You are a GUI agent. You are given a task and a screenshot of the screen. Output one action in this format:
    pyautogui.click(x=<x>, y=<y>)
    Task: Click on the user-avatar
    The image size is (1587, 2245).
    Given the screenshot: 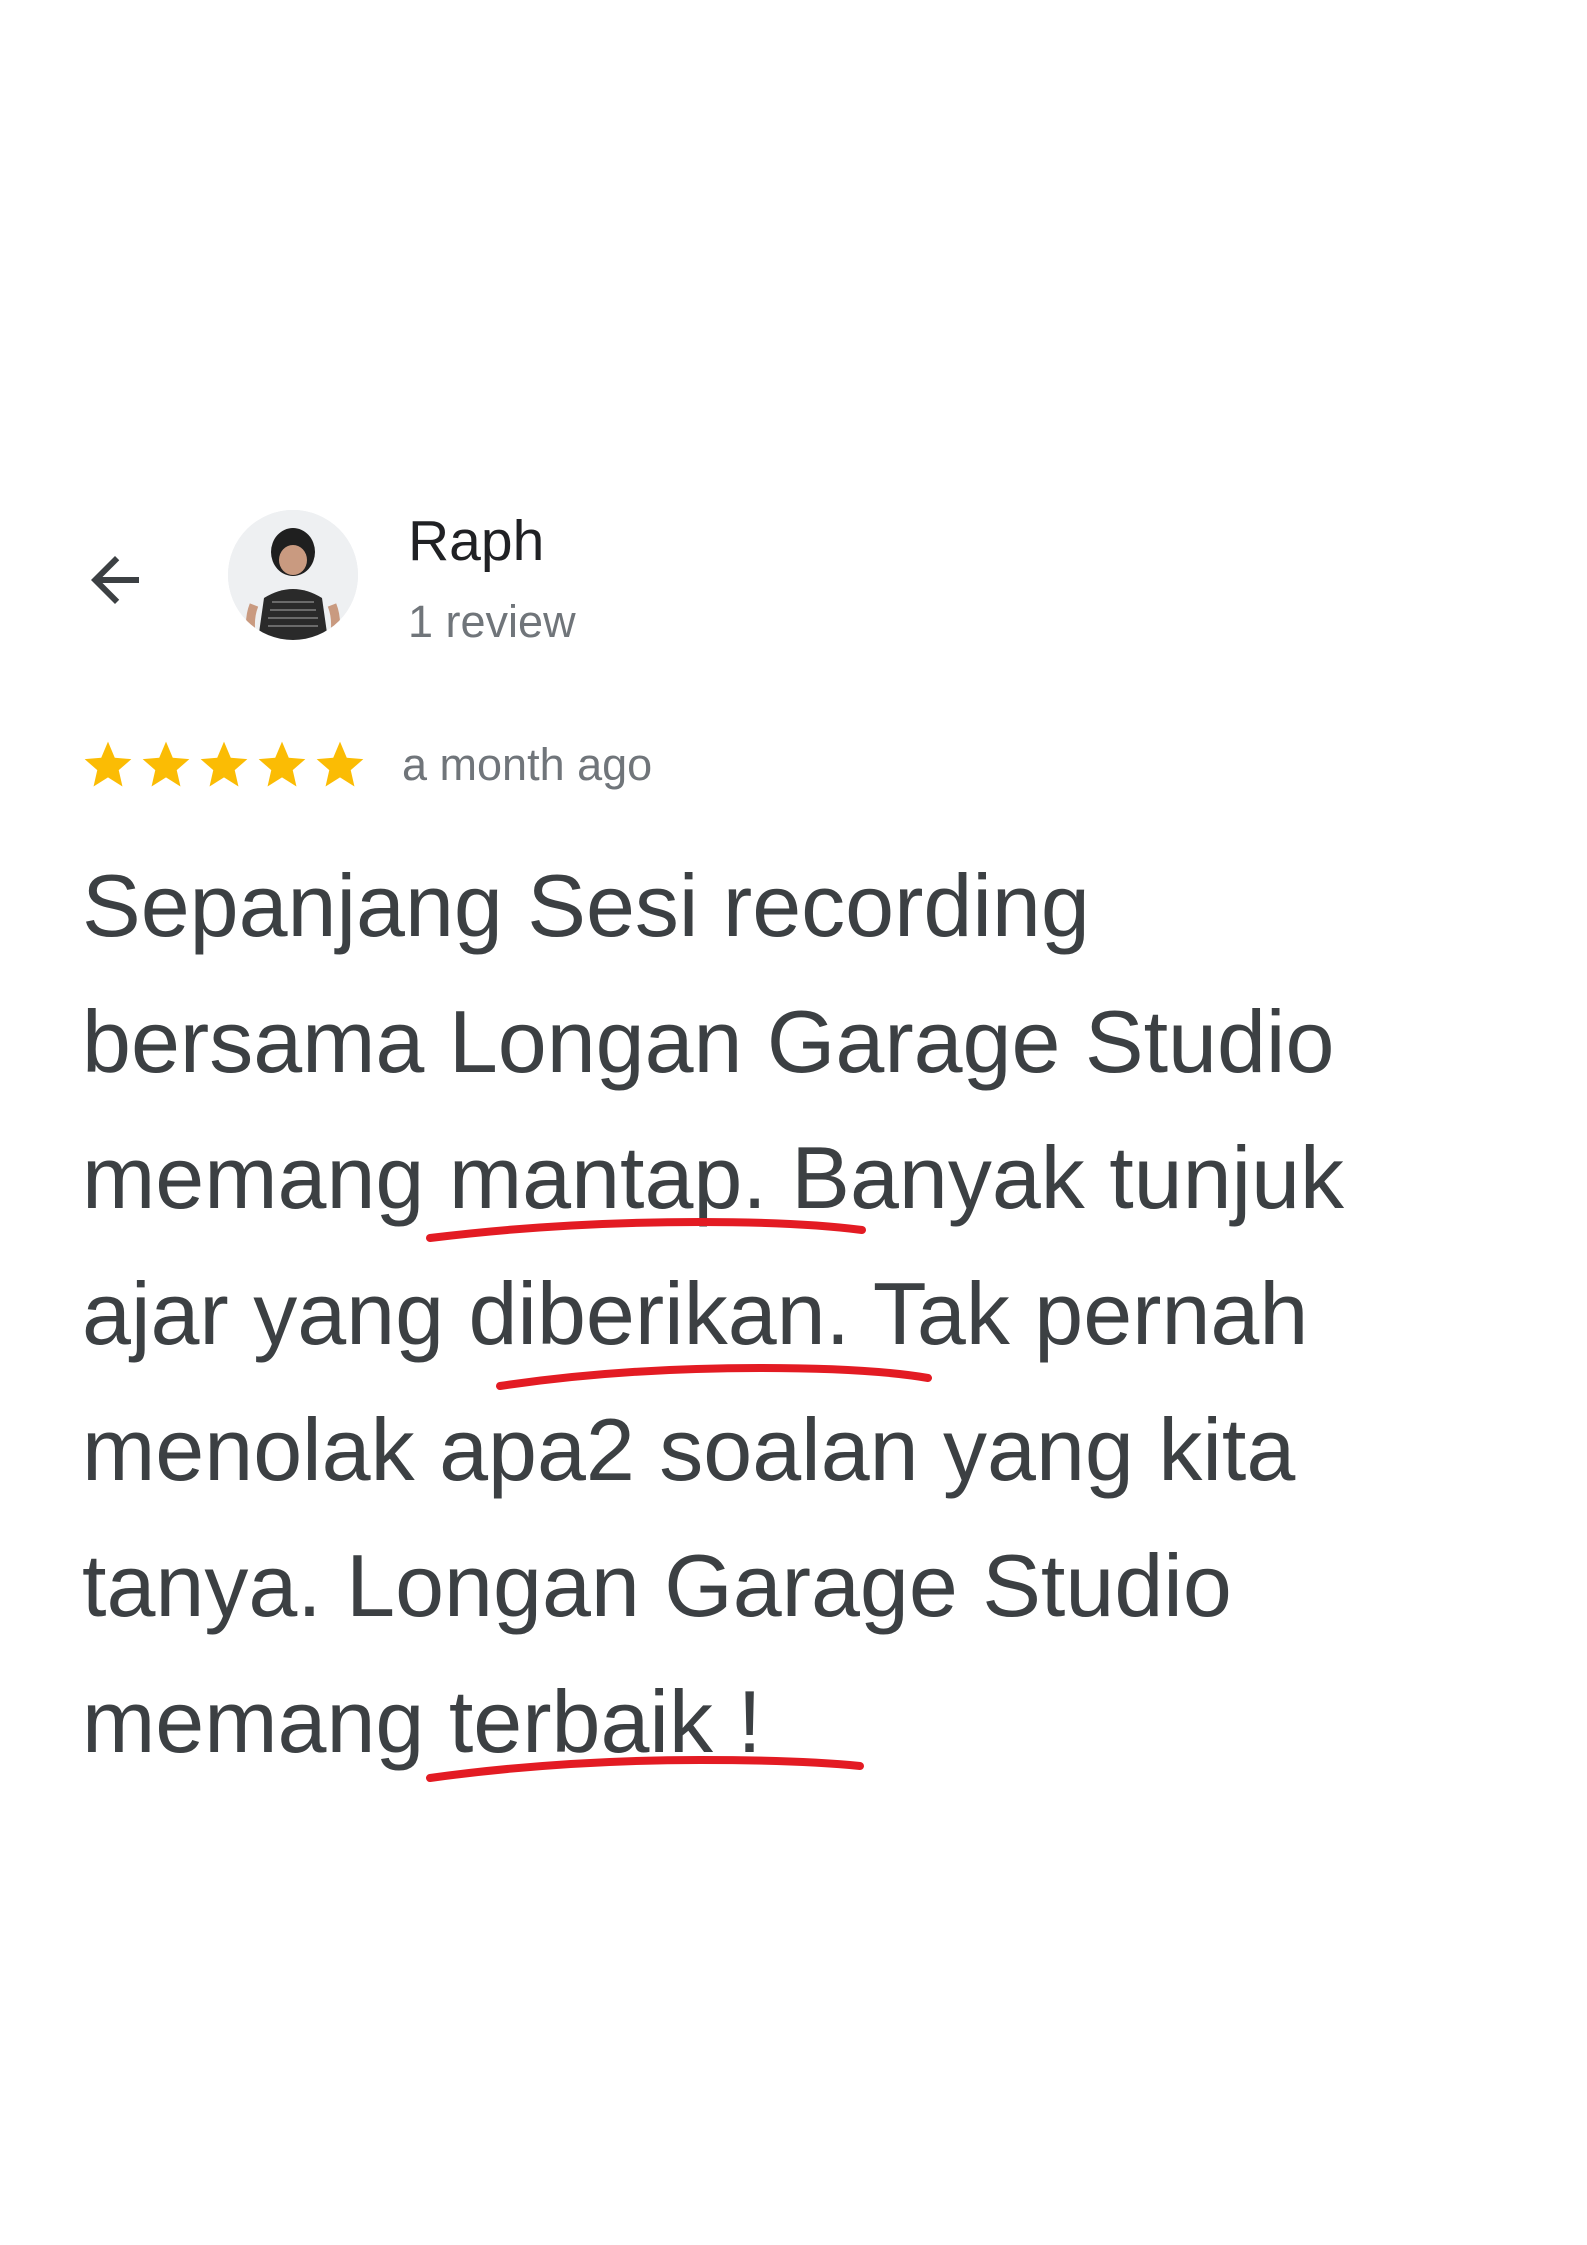 What is the action you would take?
    pyautogui.click(x=293, y=575)
    